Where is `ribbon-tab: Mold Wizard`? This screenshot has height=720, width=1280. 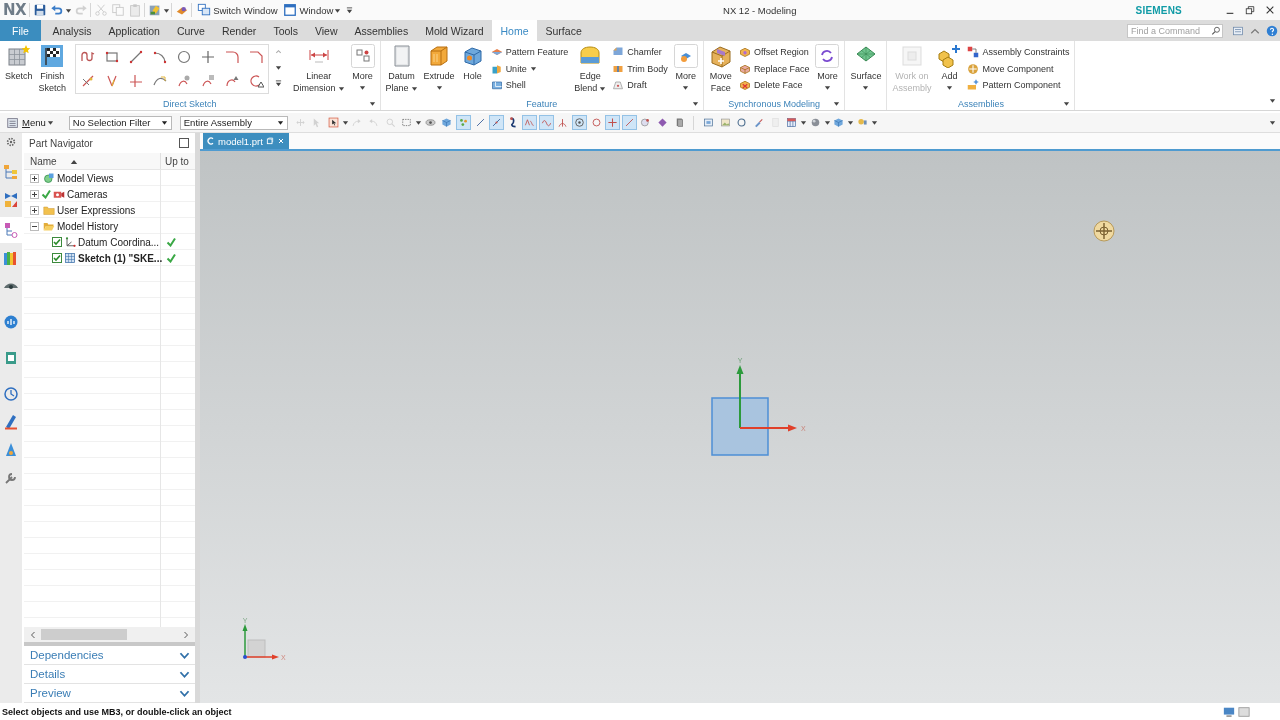 ribbon-tab: Mold Wizard is located at coordinates (454, 30).